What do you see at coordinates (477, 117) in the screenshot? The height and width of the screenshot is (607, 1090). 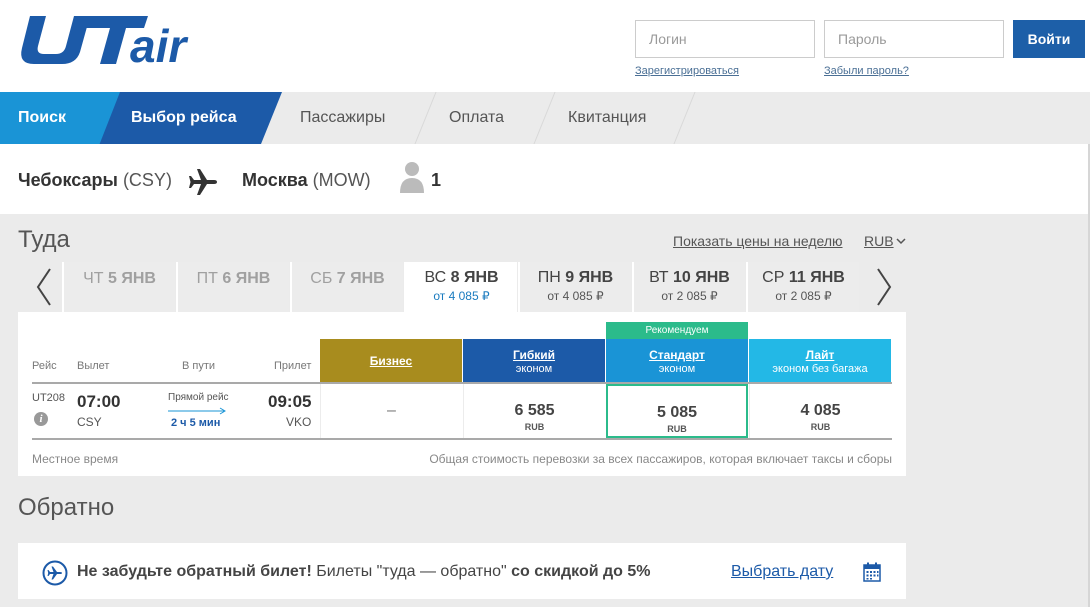 I see `step-payment: Оплата` at bounding box center [477, 117].